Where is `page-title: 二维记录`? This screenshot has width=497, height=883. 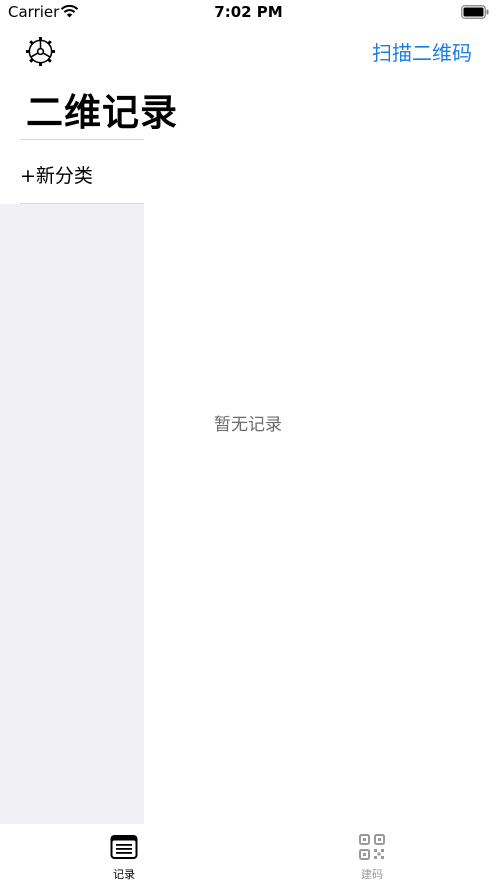 page-title: 二维记录 is located at coordinates (102, 112).